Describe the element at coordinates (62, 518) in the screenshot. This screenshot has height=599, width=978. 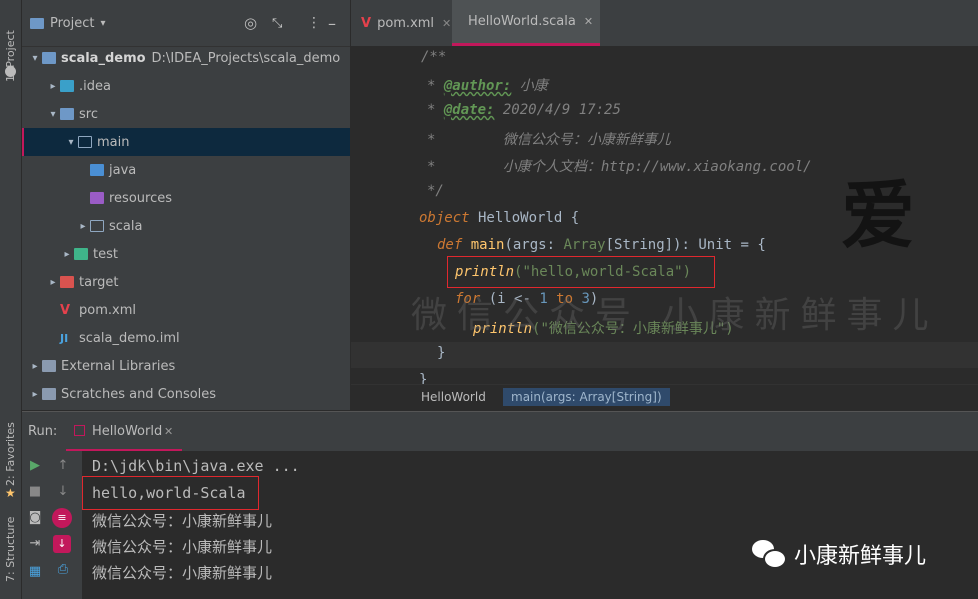
I see `soft-wrap-icon: ≡` at that location.